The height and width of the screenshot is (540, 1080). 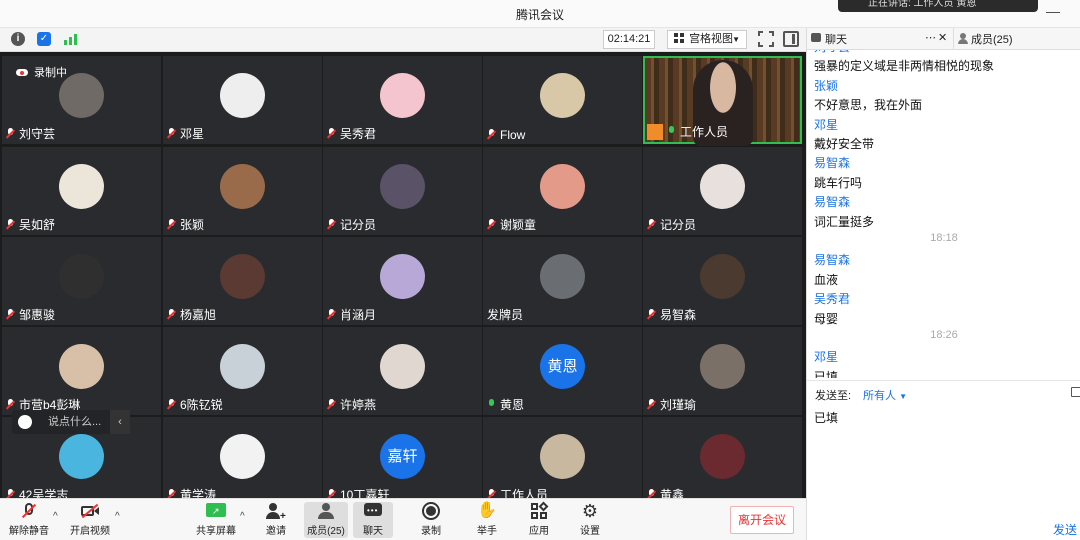 I want to click on record-button: 录制, so click(x=431, y=519).